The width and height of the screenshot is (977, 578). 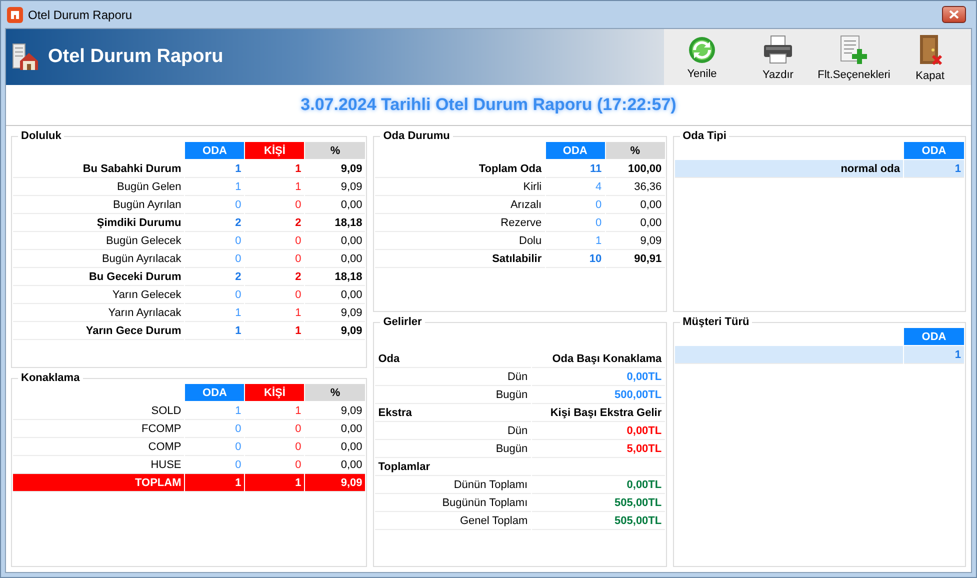 I want to click on toolbar-button: Kapat, so click(x=930, y=57).